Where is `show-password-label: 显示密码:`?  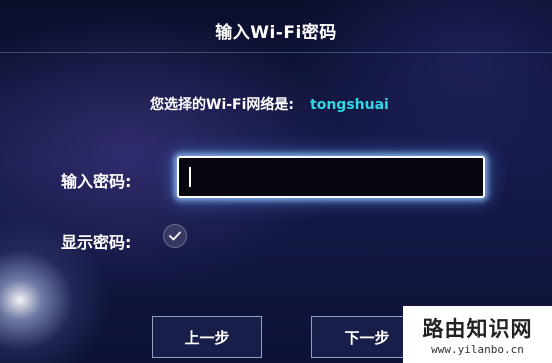 show-password-label: 显示密码: is located at coordinates (96, 242).